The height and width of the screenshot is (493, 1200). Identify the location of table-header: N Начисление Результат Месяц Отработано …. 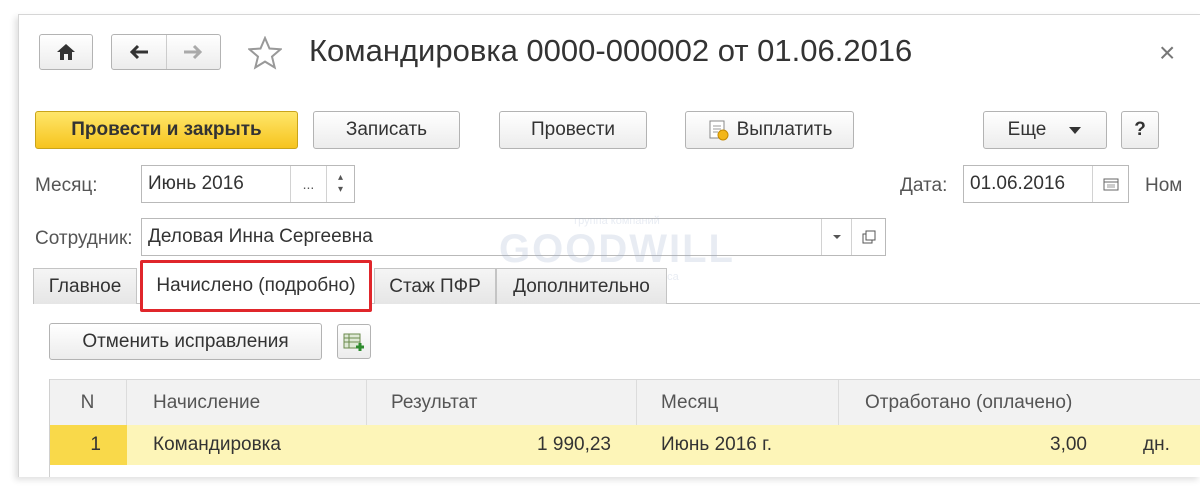
(624, 403).